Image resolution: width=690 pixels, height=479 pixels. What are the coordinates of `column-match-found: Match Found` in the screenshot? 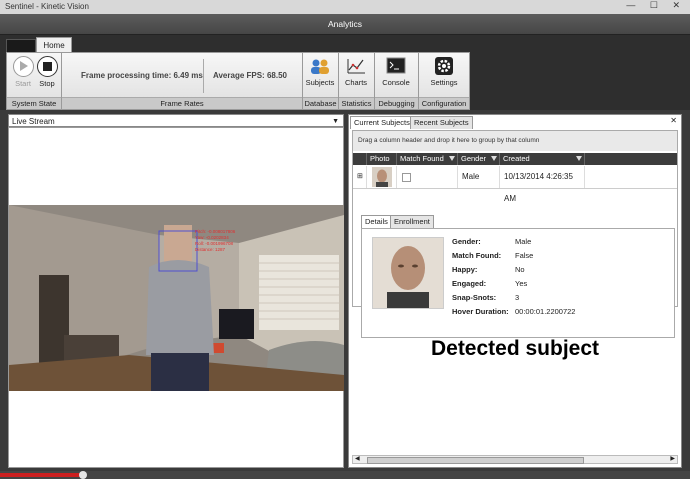 It's located at (427, 159).